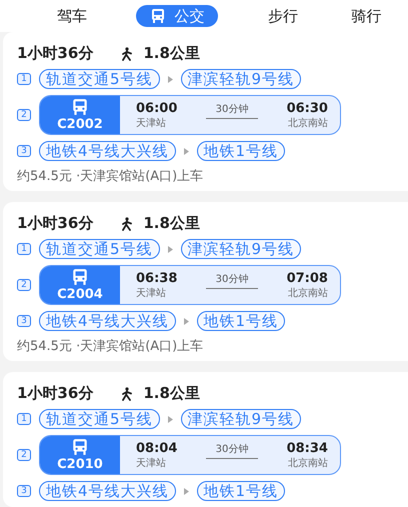 This screenshot has height=507, width=408. What do you see at coordinates (71, 16) in the screenshot?
I see `mode-tab: 驾车` at bounding box center [71, 16].